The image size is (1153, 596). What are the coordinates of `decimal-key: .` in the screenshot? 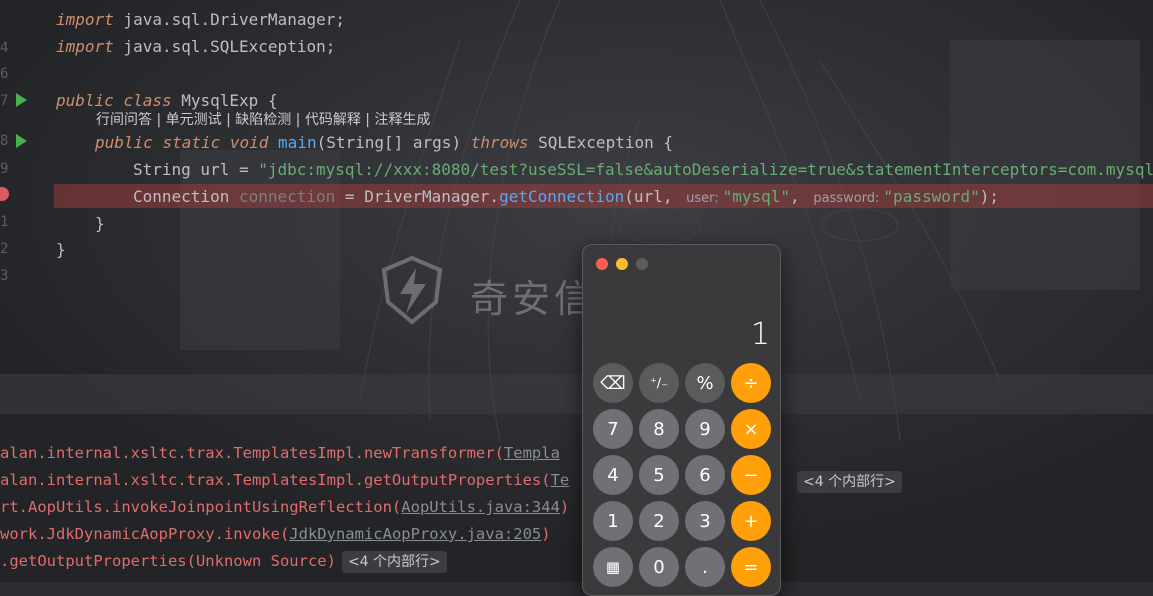 It's located at (705, 567).